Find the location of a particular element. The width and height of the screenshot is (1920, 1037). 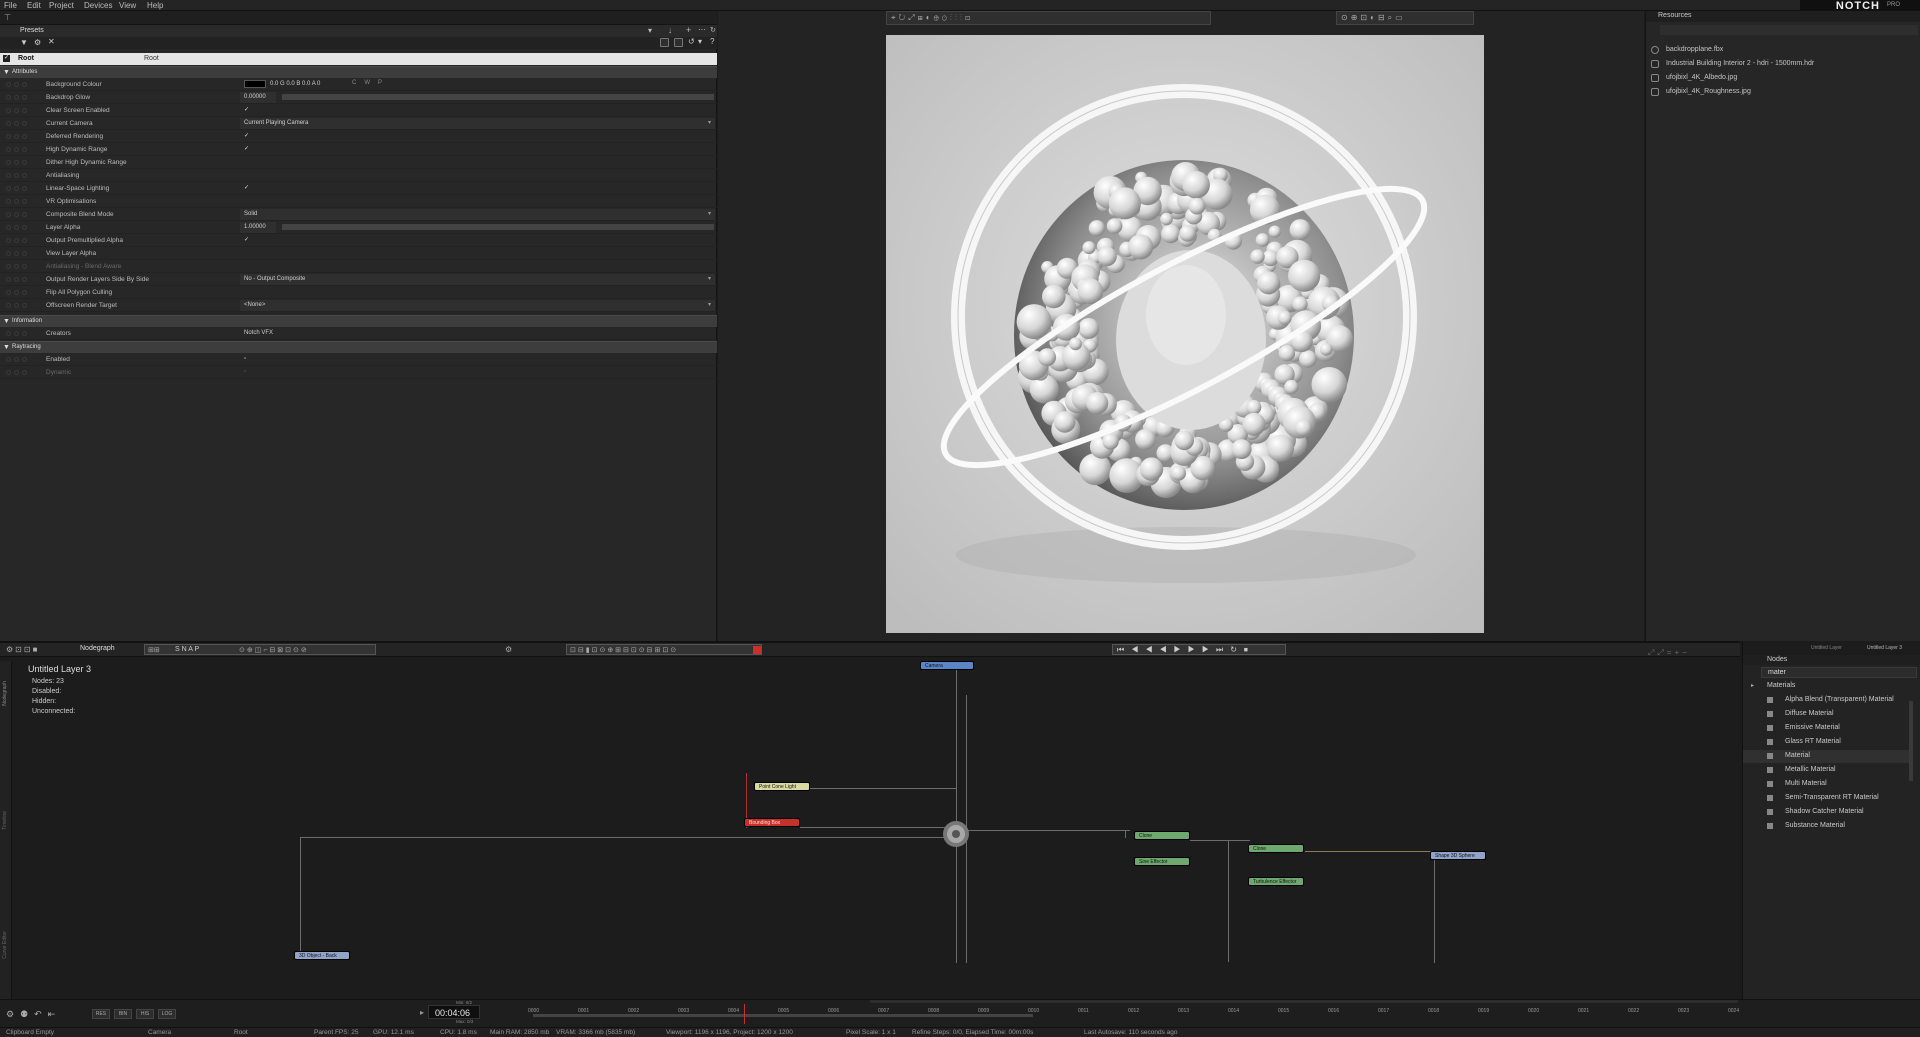

menu-project: Project is located at coordinates (61, 5).